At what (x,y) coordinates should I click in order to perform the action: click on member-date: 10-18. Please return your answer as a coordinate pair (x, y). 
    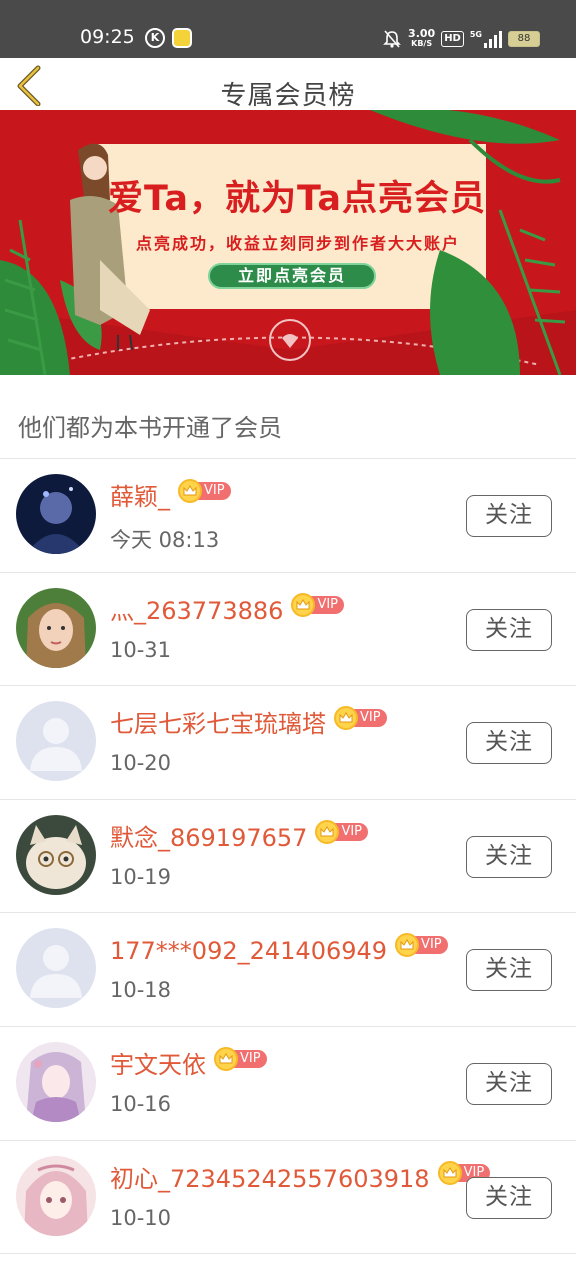
    Looking at the image, I should click on (141, 990).